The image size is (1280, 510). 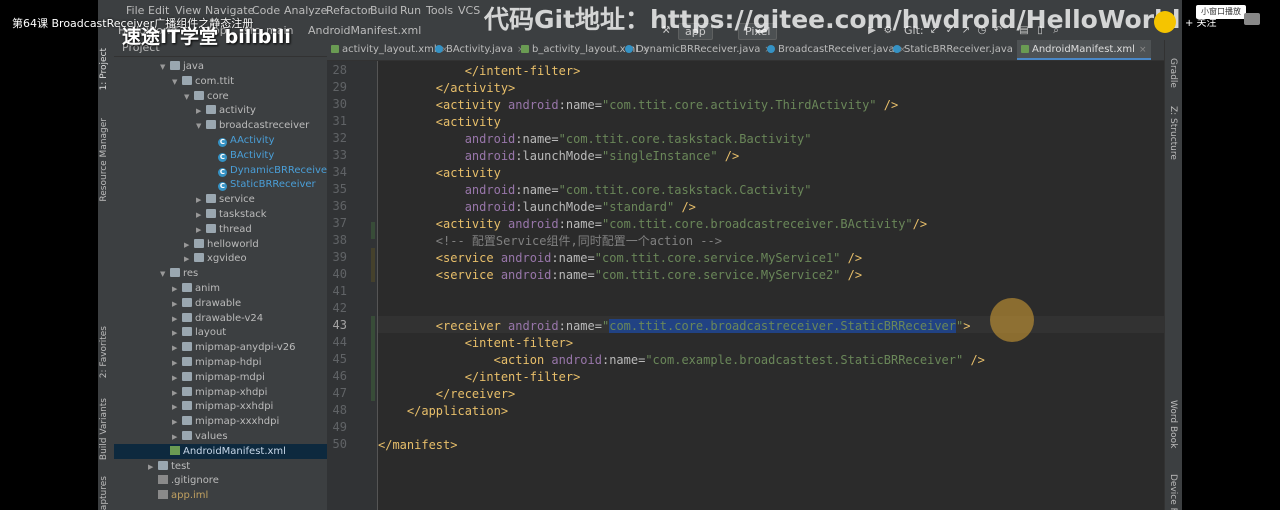 I want to click on menu-refactor: Refactor, so click(x=349, y=10).